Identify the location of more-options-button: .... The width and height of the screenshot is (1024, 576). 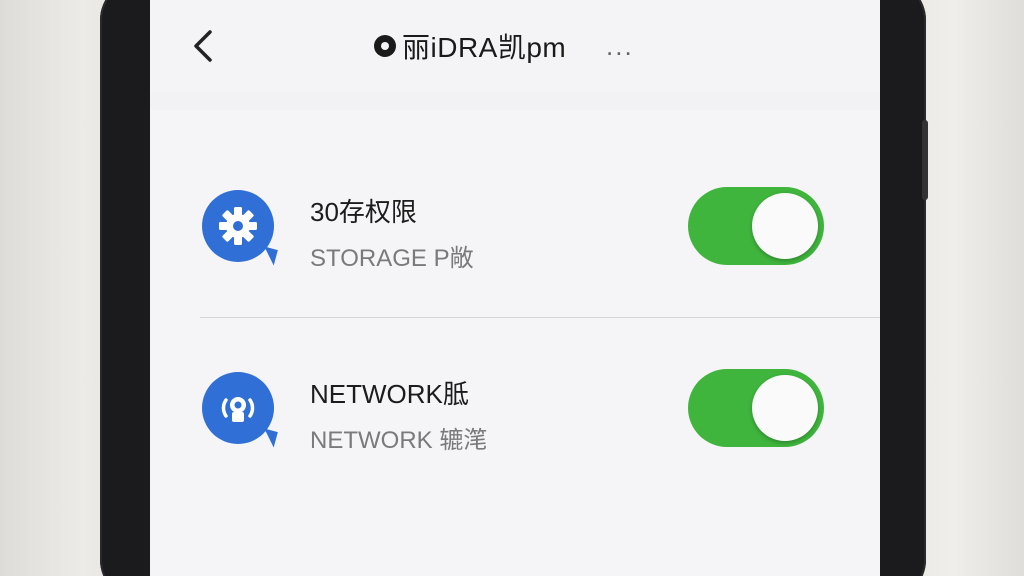
(620, 46).